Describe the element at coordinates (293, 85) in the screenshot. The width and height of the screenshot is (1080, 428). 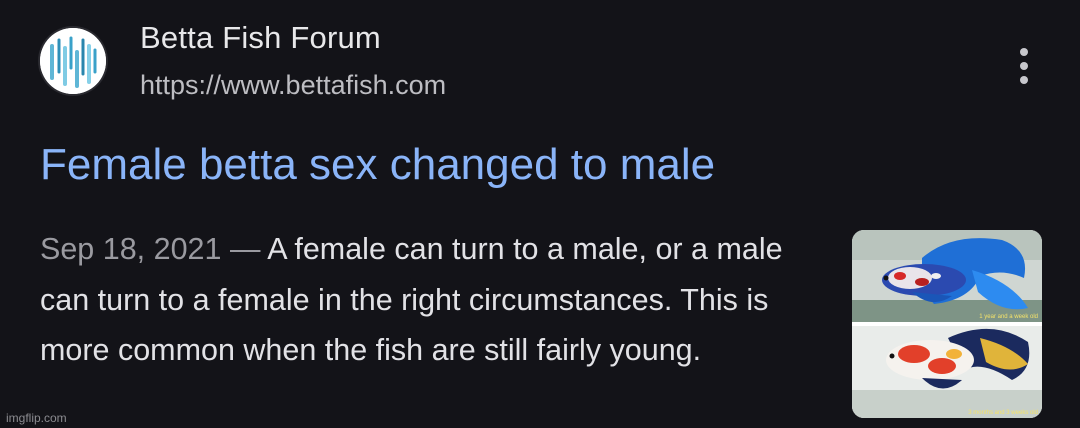
I see `site-url: https://www.bettafish.com` at that location.